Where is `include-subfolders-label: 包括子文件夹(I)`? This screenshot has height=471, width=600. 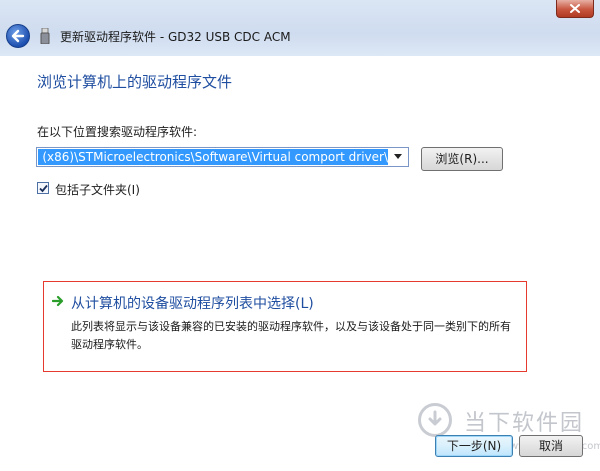
include-subfolders-label: 包括子文件夹(I) is located at coordinates (97, 189).